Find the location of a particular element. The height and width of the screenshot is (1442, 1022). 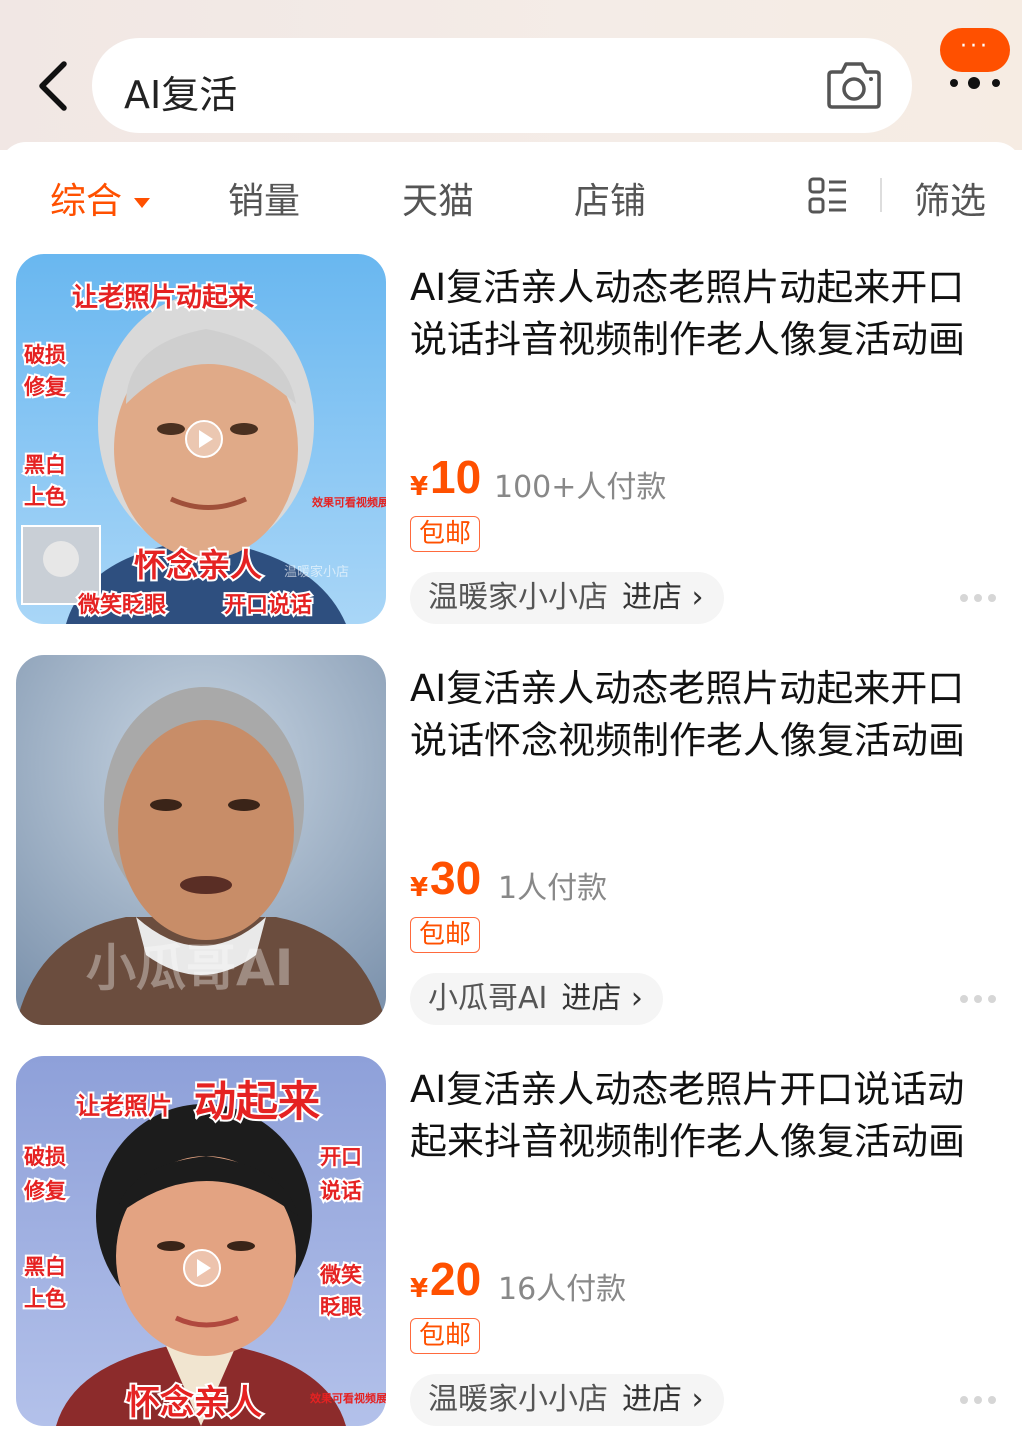

sales-count: 1人付款 is located at coordinates (553, 888).